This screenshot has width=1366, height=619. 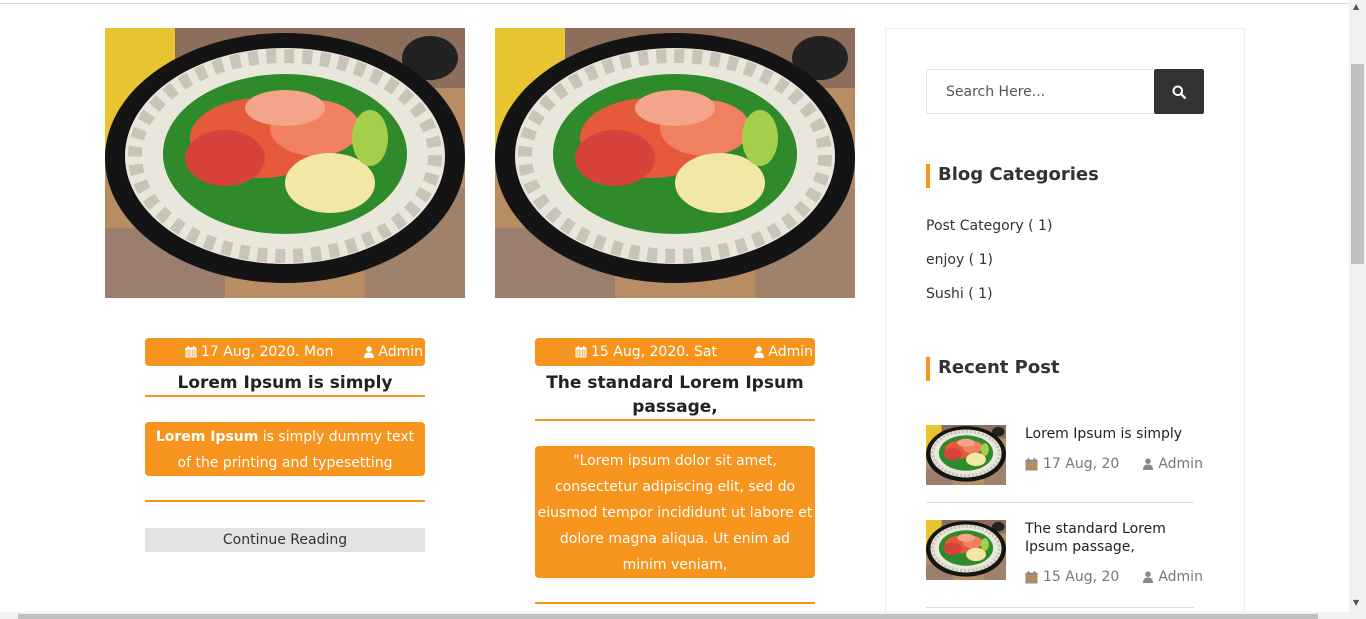 I want to click on blog-categories-heading: Blog Categories, so click(x=1012, y=176).